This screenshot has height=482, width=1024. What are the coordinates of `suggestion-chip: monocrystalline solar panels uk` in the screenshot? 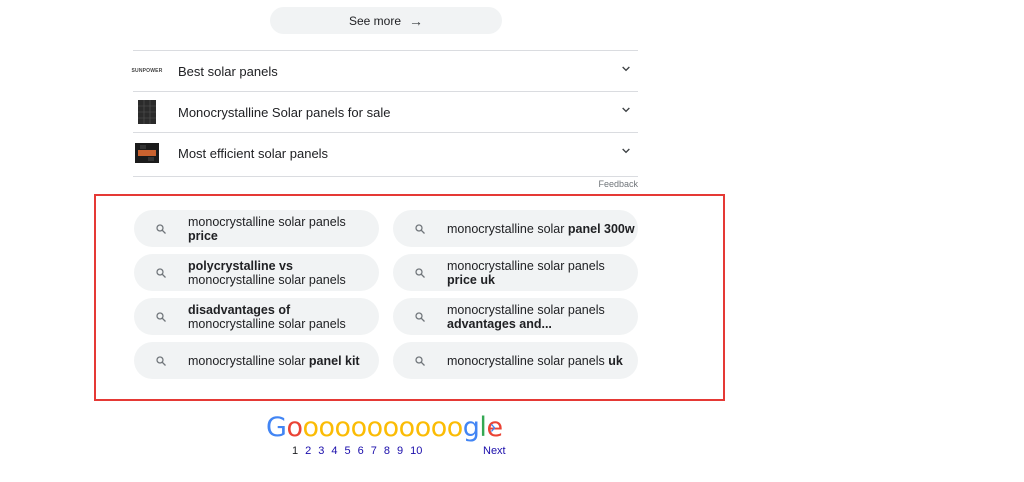 It's located at (515, 360).